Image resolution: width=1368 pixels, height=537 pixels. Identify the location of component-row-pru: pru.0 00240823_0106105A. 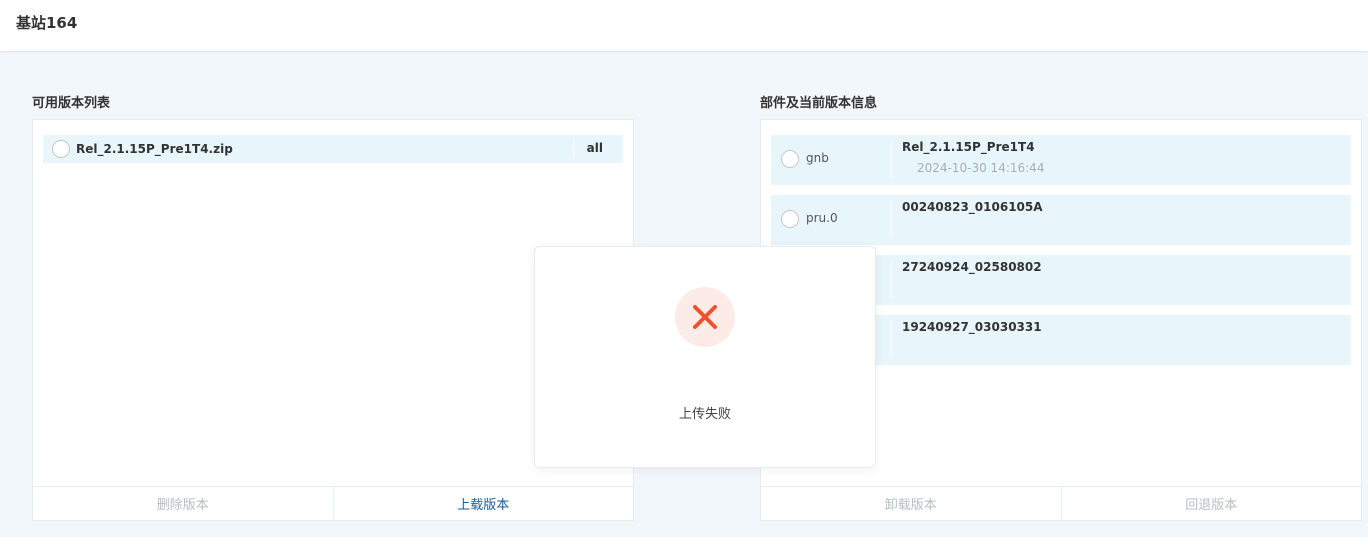
(1061, 220).